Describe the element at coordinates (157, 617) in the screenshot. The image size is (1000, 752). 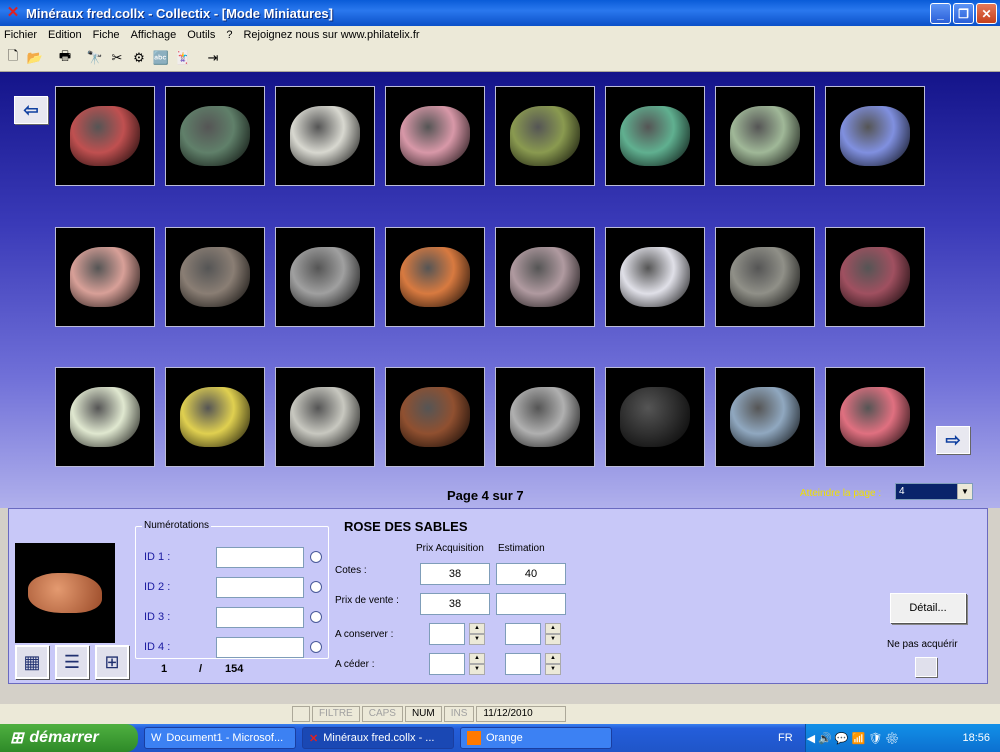
I see `id3-label: ID 3 :` at that location.